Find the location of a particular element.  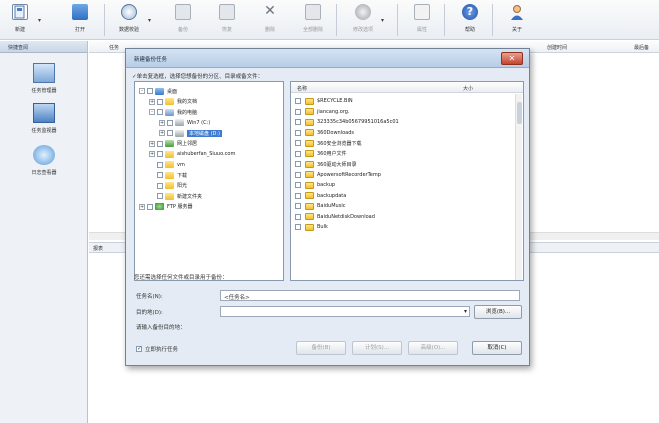

tree-node: 新建文件夹 is located at coordinates (175, 196).